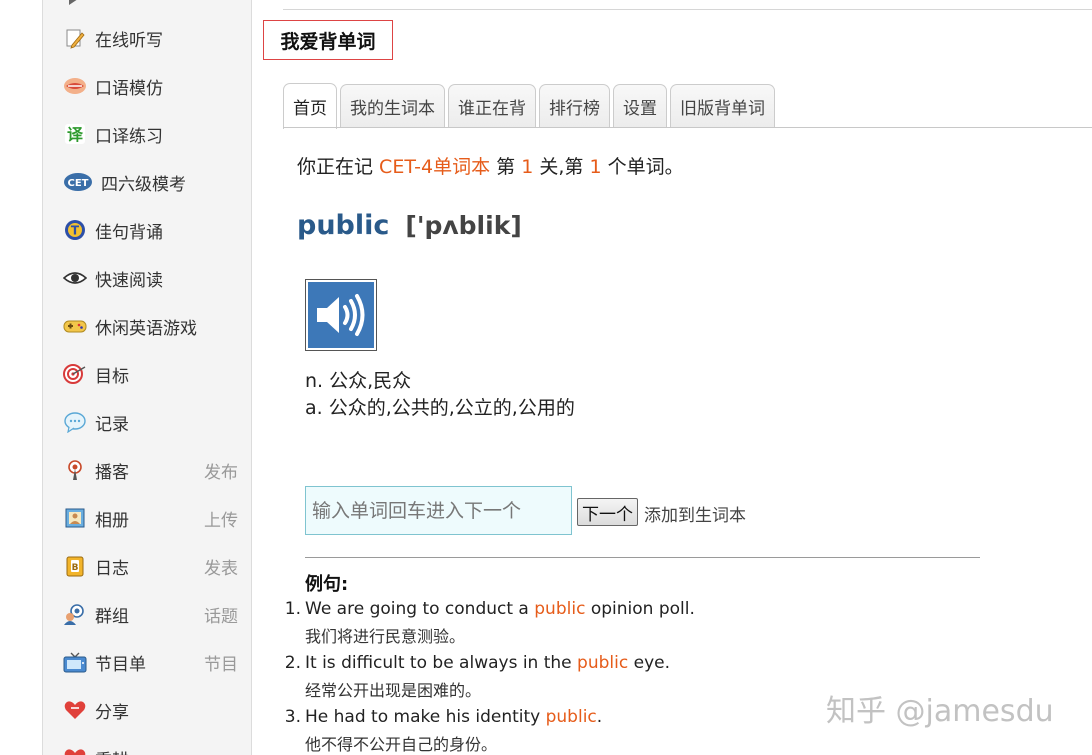 The image size is (1092, 755). What do you see at coordinates (75, 86) in the screenshot?
I see `lips-icon` at bounding box center [75, 86].